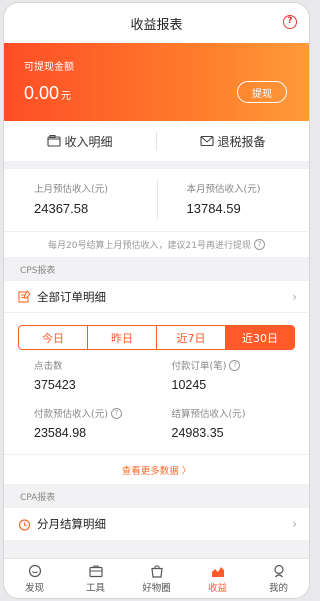  Describe the element at coordinates (241, 141) in the screenshot. I see `tax-report-label: 退税报备` at that location.